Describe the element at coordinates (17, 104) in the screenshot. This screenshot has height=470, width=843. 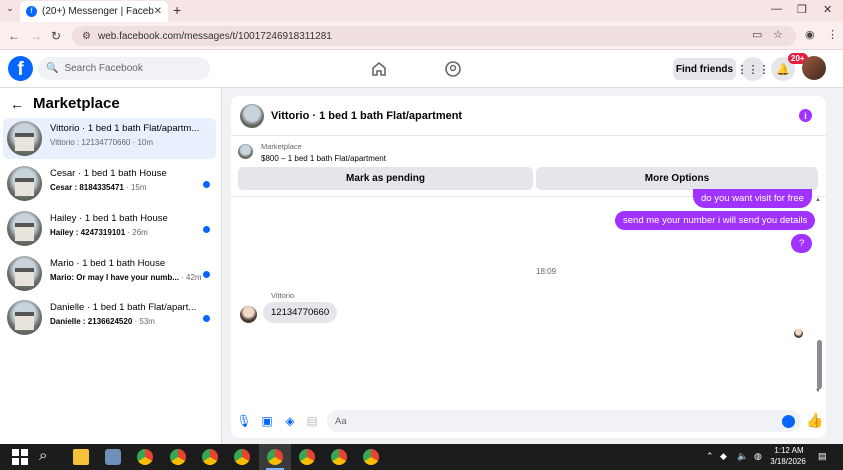
I see `back-arrow-icon: ←` at that location.